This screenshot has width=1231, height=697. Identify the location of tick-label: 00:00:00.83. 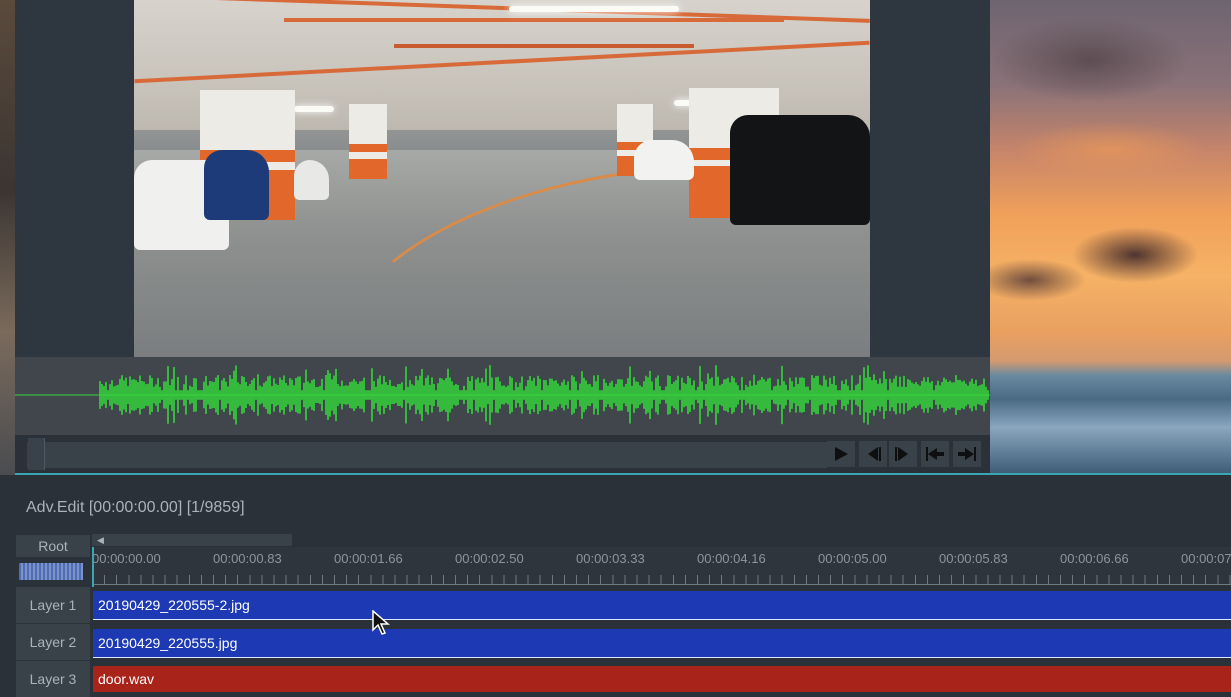
(247, 558).